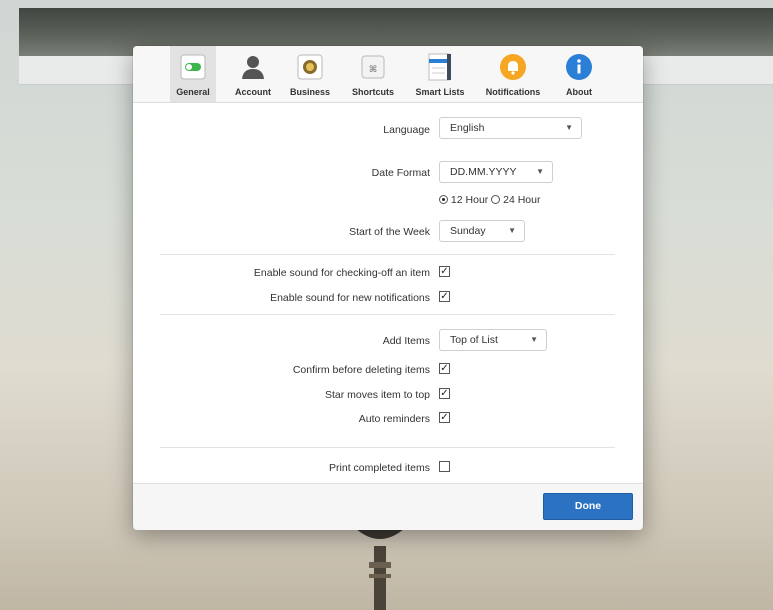 The image size is (773, 610). I want to click on tab-label: Smart Lists, so click(440, 92).